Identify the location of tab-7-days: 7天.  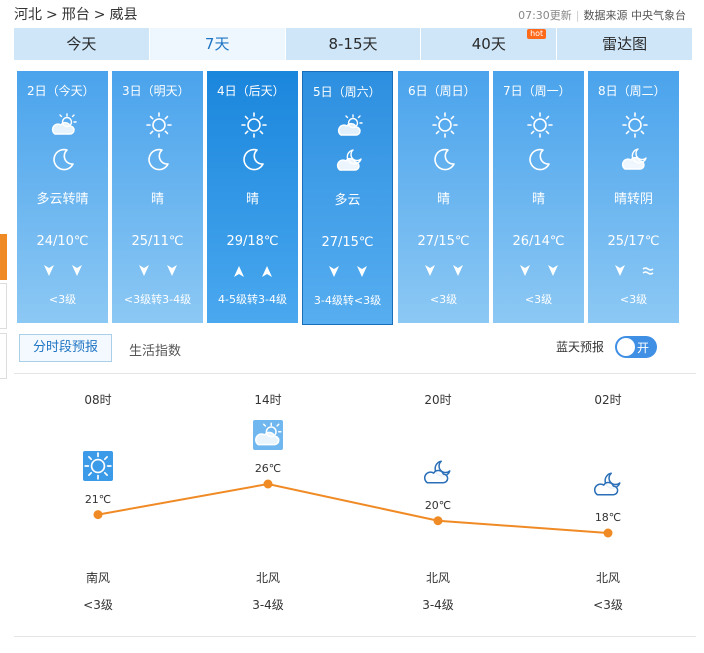
(217, 44).